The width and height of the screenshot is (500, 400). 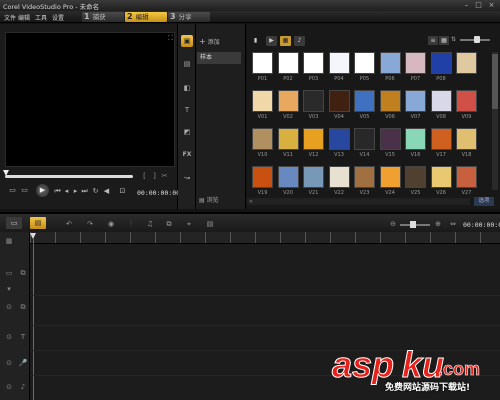 I want to click on minimize-icon: –, so click(x=466, y=5).